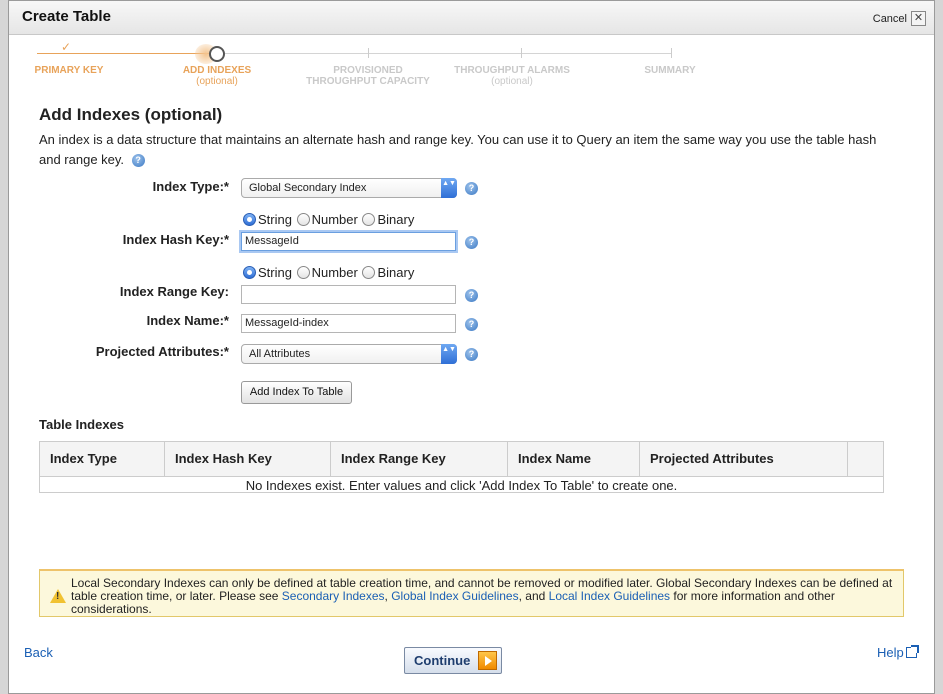 The width and height of the screenshot is (943, 694). I want to click on hash-key-help-icon: ?, so click(471, 242).